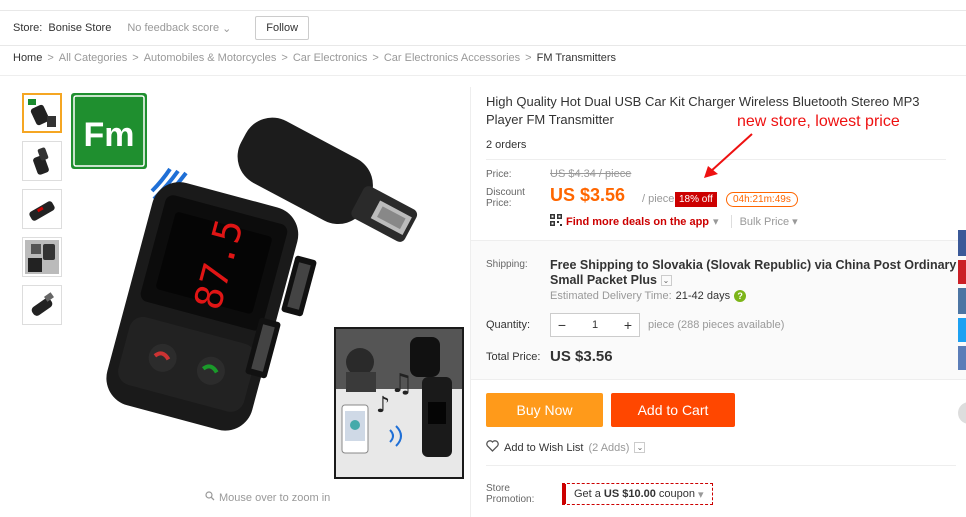 This screenshot has width=966, height=517. Describe the element at coordinates (637, 222) in the screenshot. I see `app-deals-link: Find more deals on the app` at that location.